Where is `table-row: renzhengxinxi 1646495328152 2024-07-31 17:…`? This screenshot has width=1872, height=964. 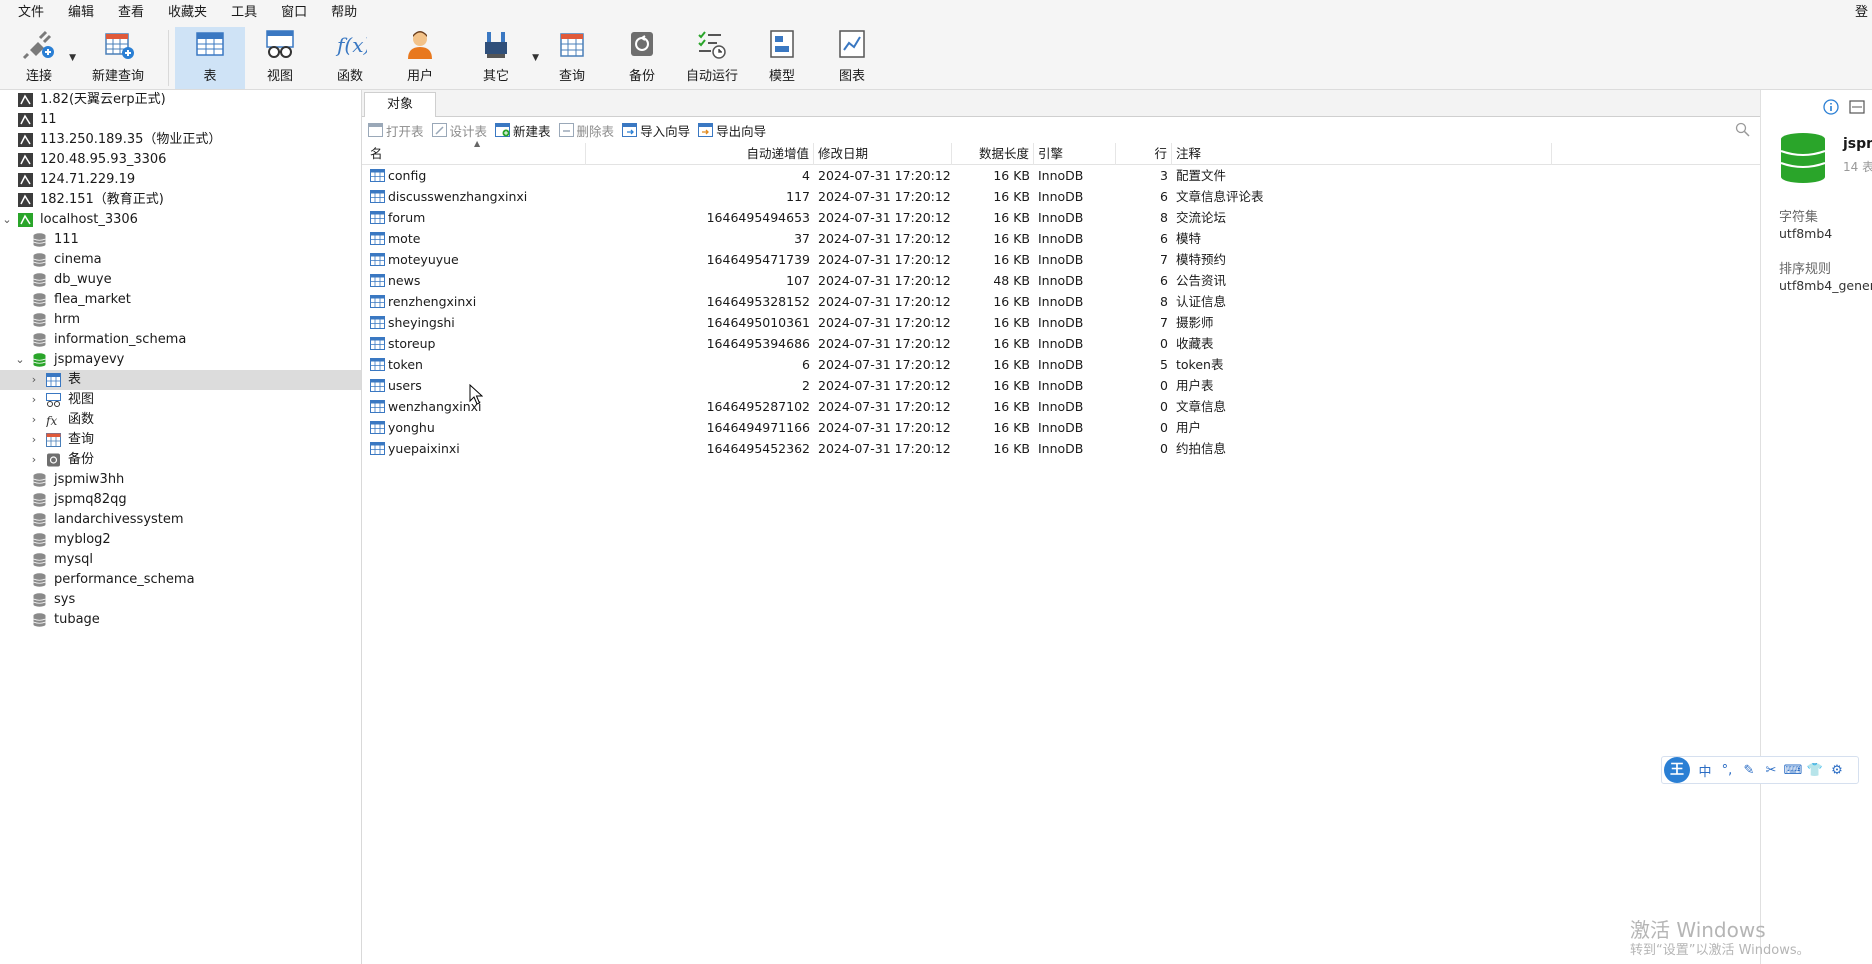
table-row: renzhengxinxi 1646495328152 2024-07-31 17:… is located at coordinates (1061, 301).